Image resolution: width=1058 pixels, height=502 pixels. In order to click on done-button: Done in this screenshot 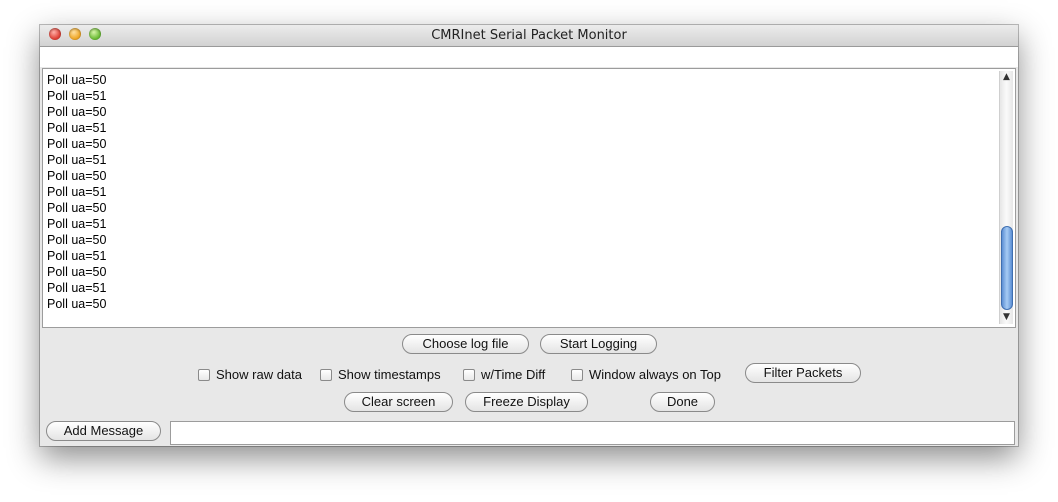, I will do `click(682, 402)`.